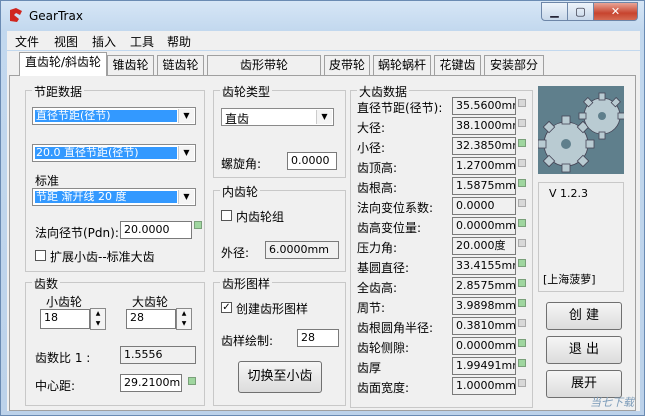 The image size is (645, 416). Describe the element at coordinates (615, 11) in the screenshot. I see `close-button: ✕` at that location.